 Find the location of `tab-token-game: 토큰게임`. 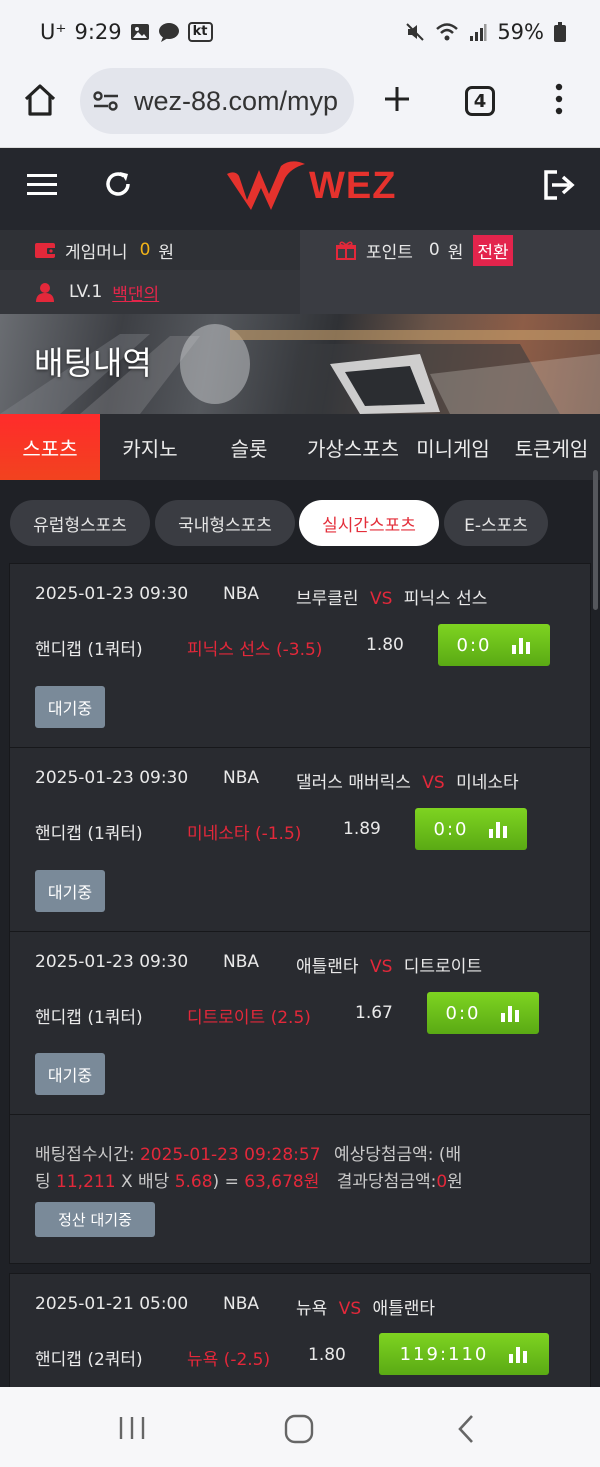

tab-token-game: 토큰게임 is located at coordinates (551, 447).